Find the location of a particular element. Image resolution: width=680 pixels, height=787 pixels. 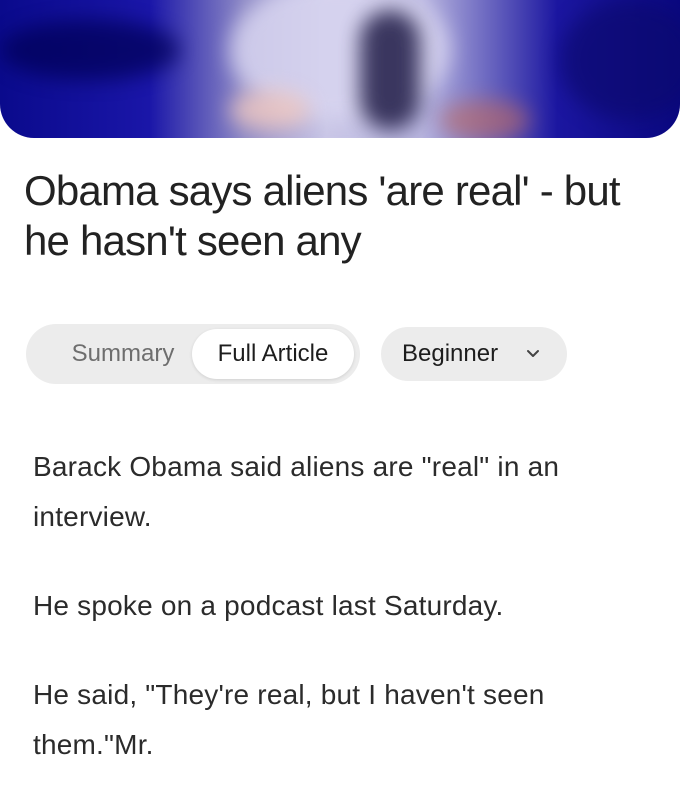

chevron-down-icon is located at coordinates (533, 353).